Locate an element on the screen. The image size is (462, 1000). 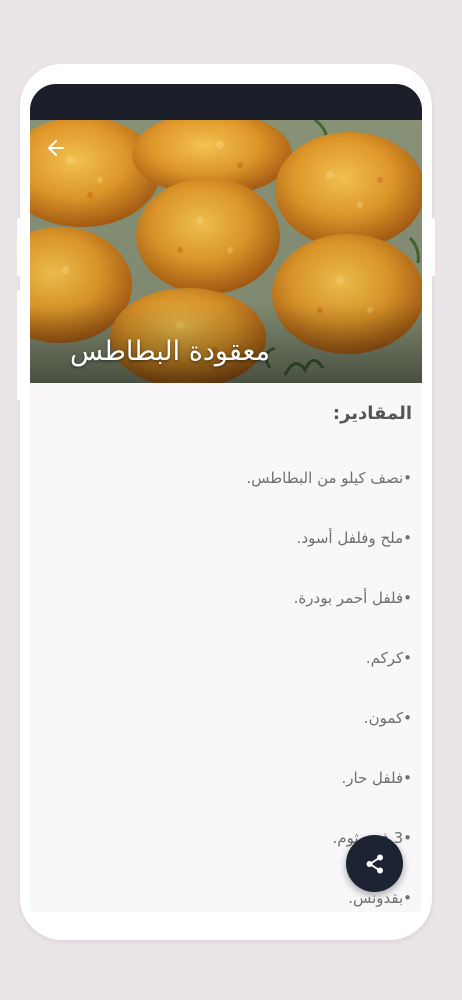
ingredients-heading: المقادير: is located at coordinates (372, 413).